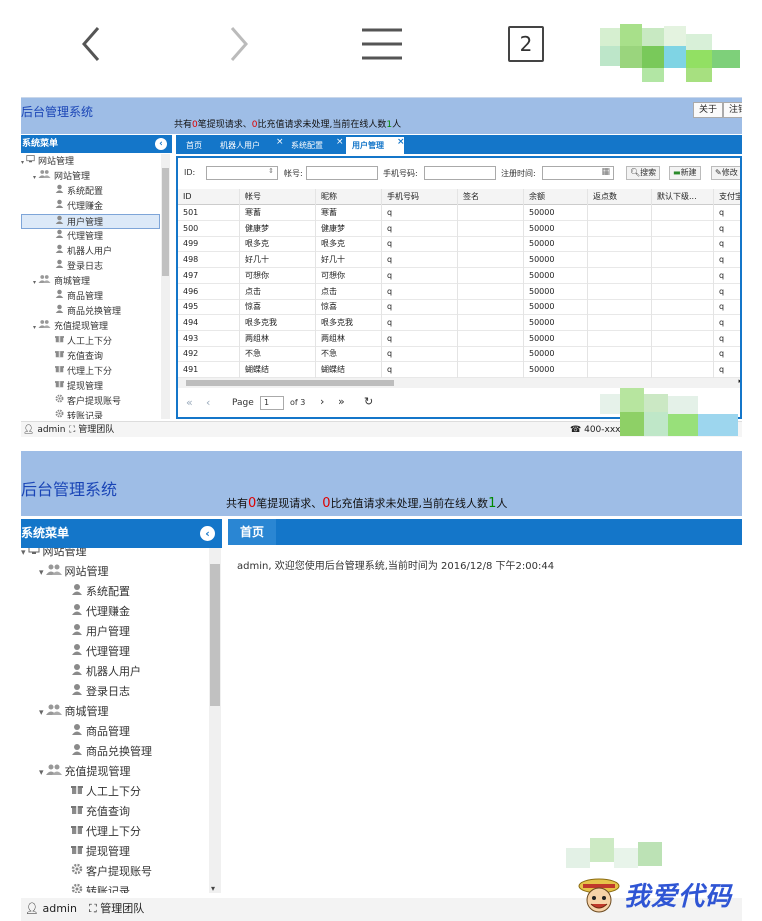 This screenshot has height=921, width=762. Describe the element at coordinates (459, 244) in the screenshot. I see `table-row: 499 哏多克 哏多克 q 50000 q` at that location.